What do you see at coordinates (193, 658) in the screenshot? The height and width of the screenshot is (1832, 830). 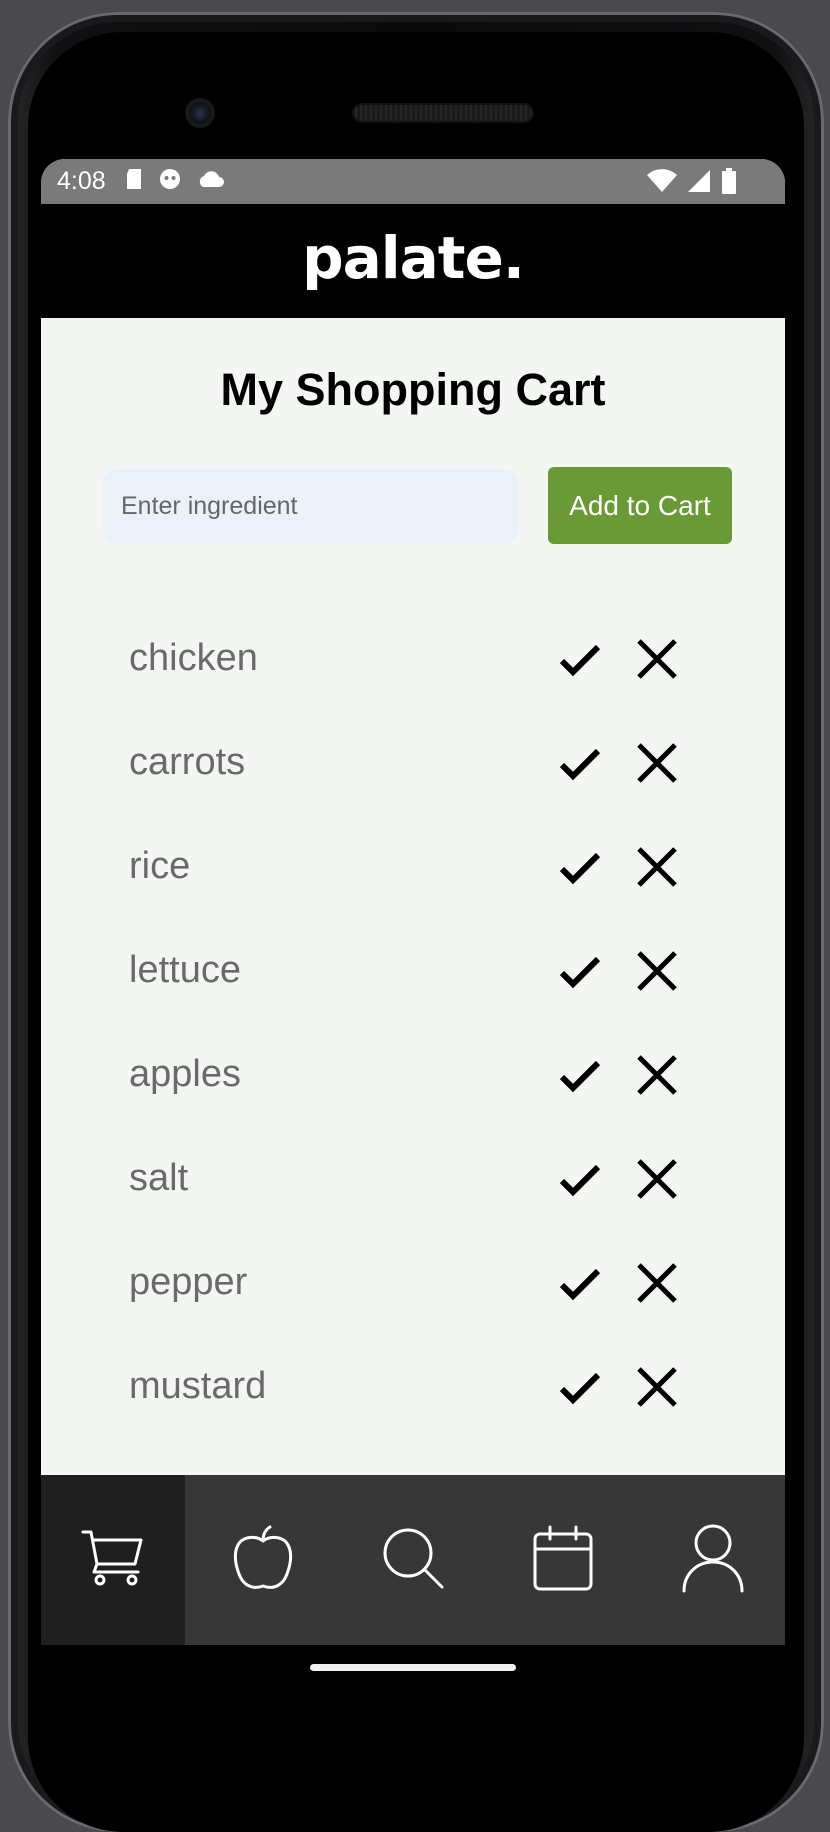 I see `item-name: chicken` at bounding box center [193, 658].